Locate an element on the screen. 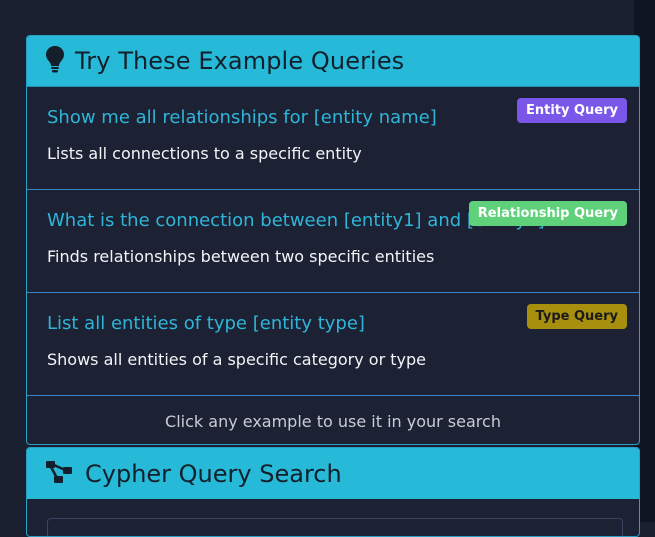  graph-nodes-icon is located at coordinates (60, 474).